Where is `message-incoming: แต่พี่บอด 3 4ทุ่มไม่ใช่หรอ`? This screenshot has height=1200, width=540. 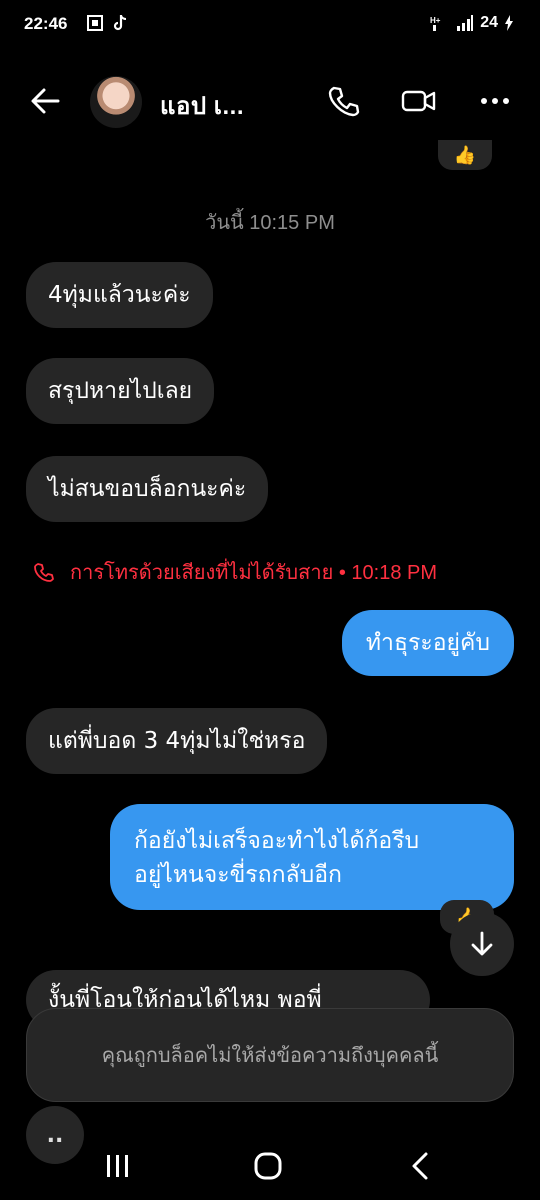 message-incoming: แต่พี่บอด 3 4ทุ่มไม่ใช่หรอ is located at coordinates (177, 741).